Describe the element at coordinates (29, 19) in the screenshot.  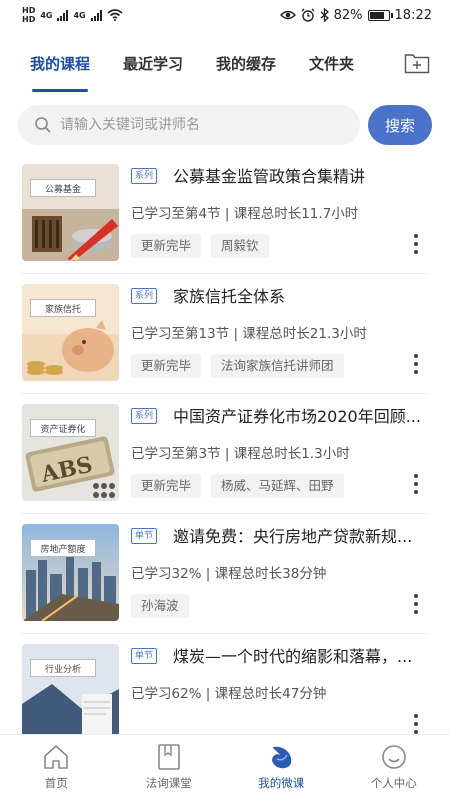
I see `sim2-label: HD` at that location.